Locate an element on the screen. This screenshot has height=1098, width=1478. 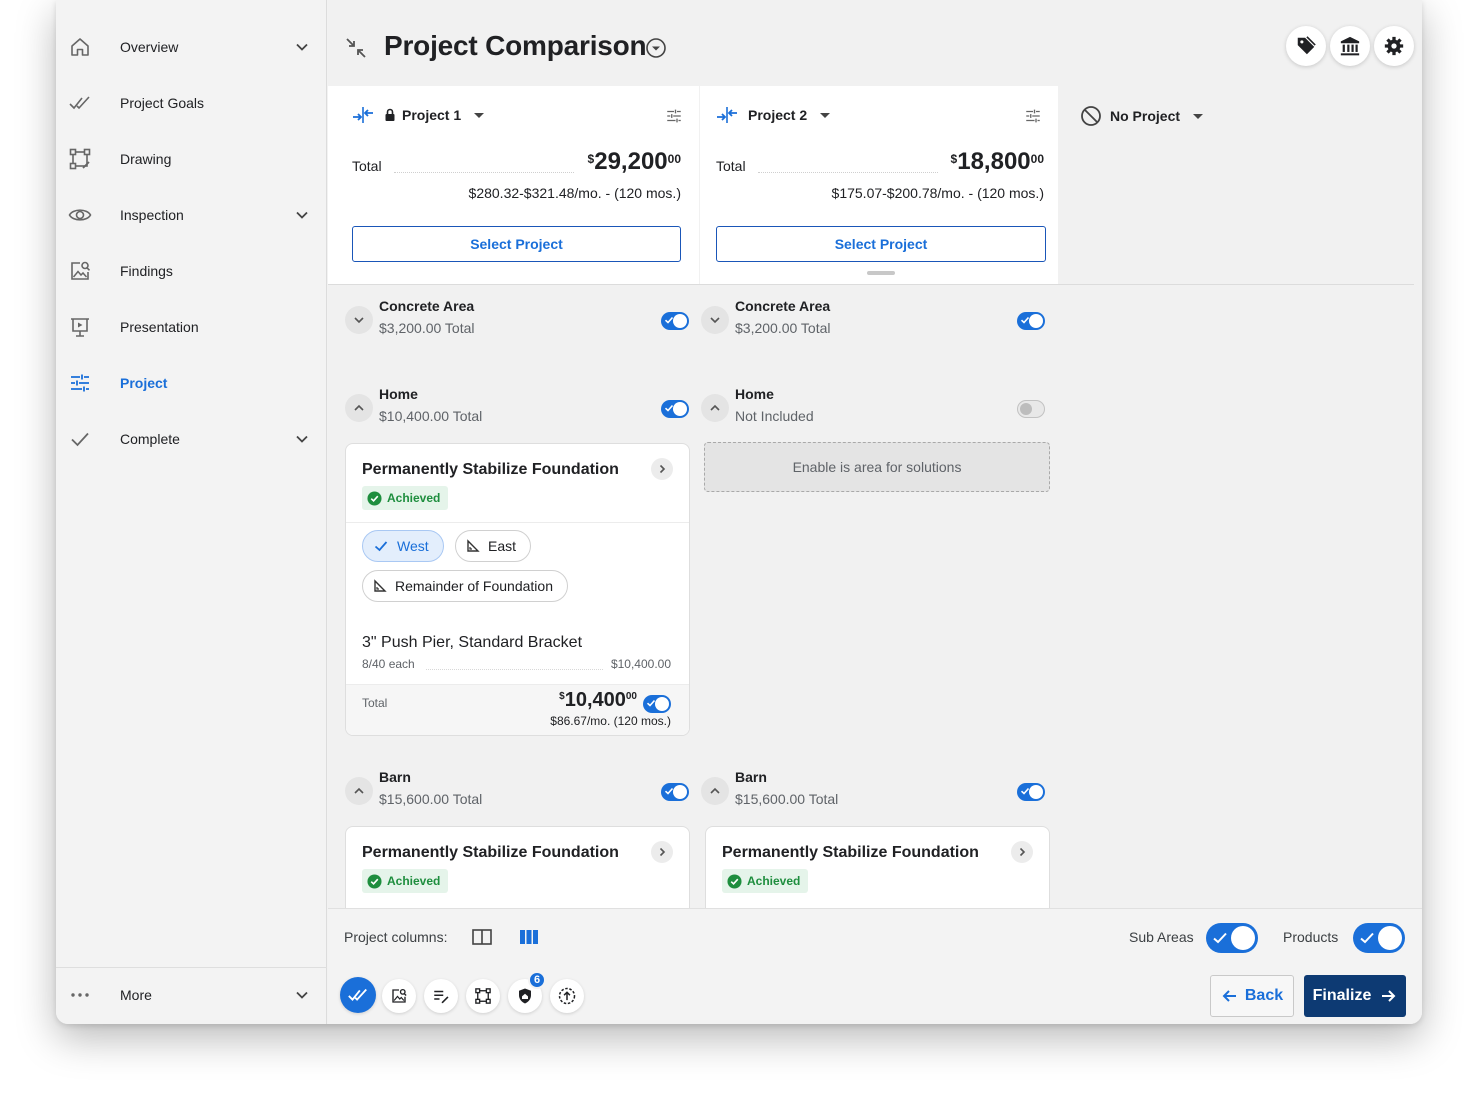
sidebar-item-findings: Findings is located at coordinates (191, 271).